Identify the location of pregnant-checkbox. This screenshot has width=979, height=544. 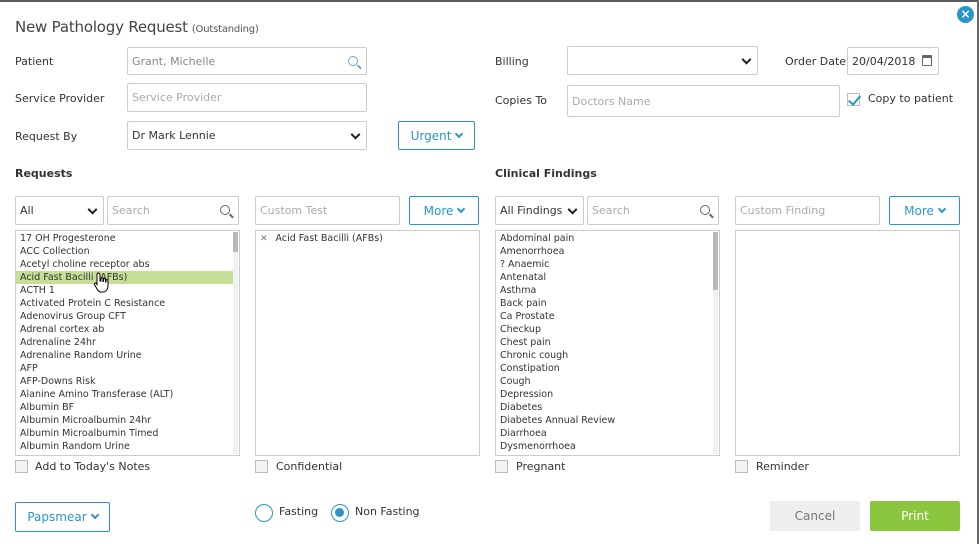
(501, 466).